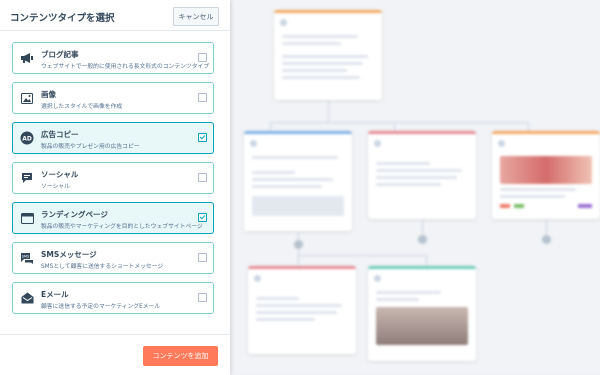 The image size is (600, 375). Describe the element at coordinates (90, 147) in the screenshot. I see `option-description: 製品の販売やプレゼン用の広告コピー` at that location.